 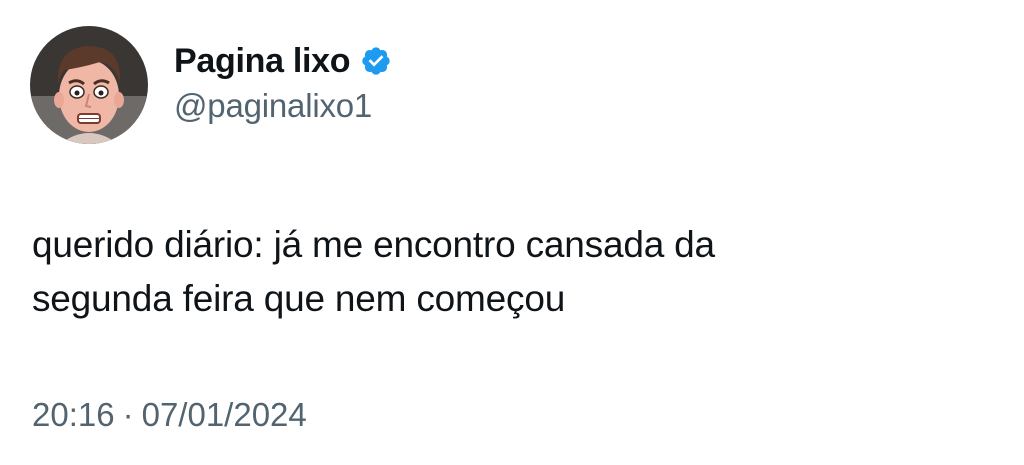 I want to click on name-row: Pagina lixo, so click(x=283, y=61).